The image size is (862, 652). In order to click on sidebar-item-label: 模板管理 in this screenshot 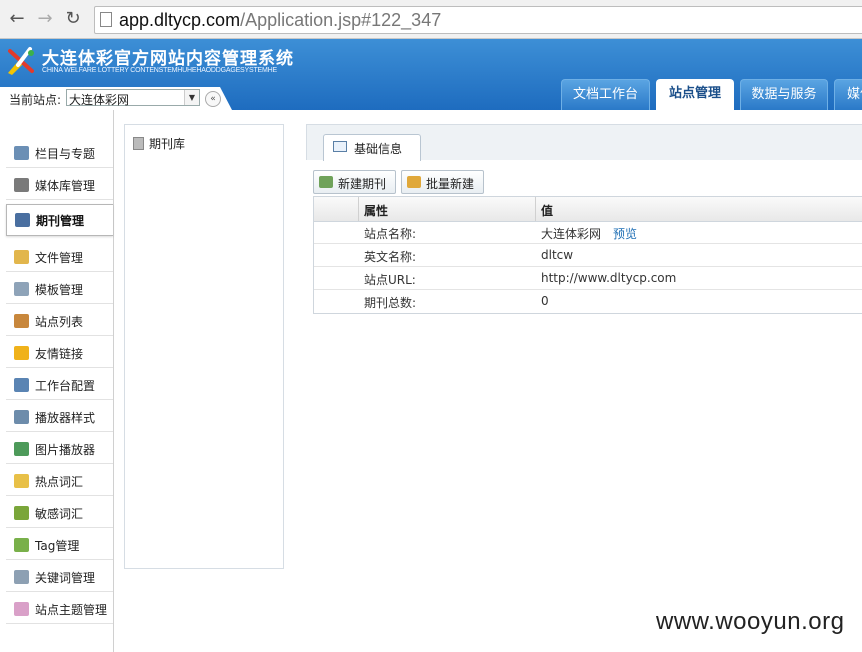, I will do `click(59, 290)`.